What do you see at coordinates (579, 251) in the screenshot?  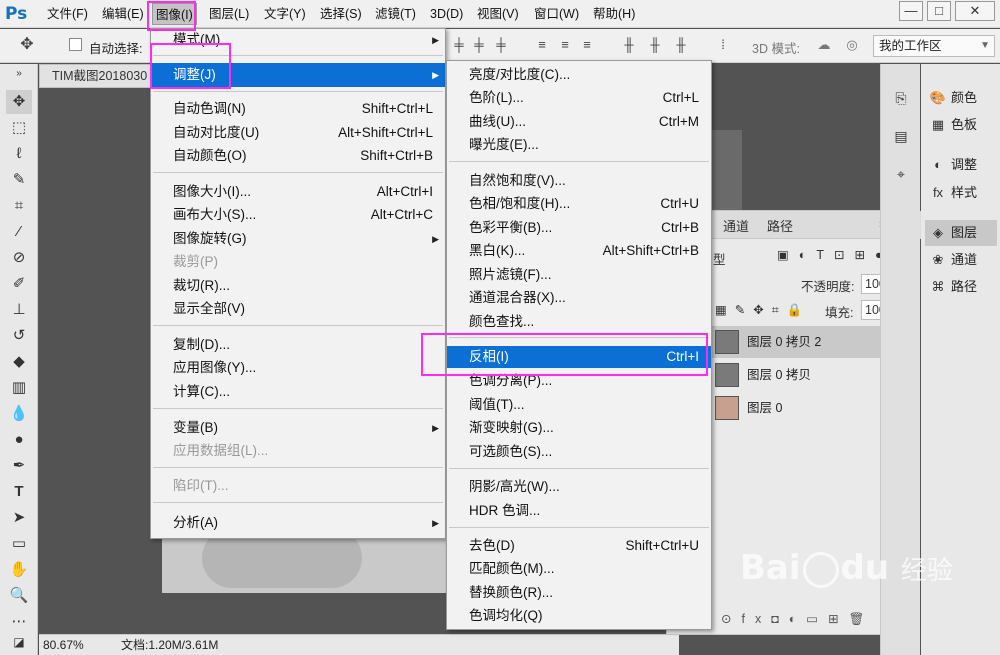 I see `menu-item-black-white: 黑白(K)... Alt+Shift+Ctrl+B` at bounding box center [579, 251].